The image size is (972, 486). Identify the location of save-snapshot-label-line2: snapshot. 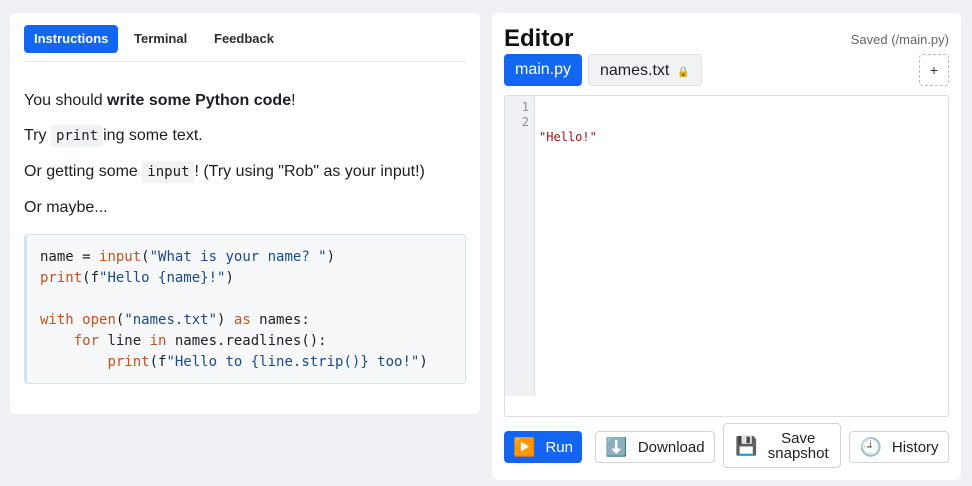
(798, 453).